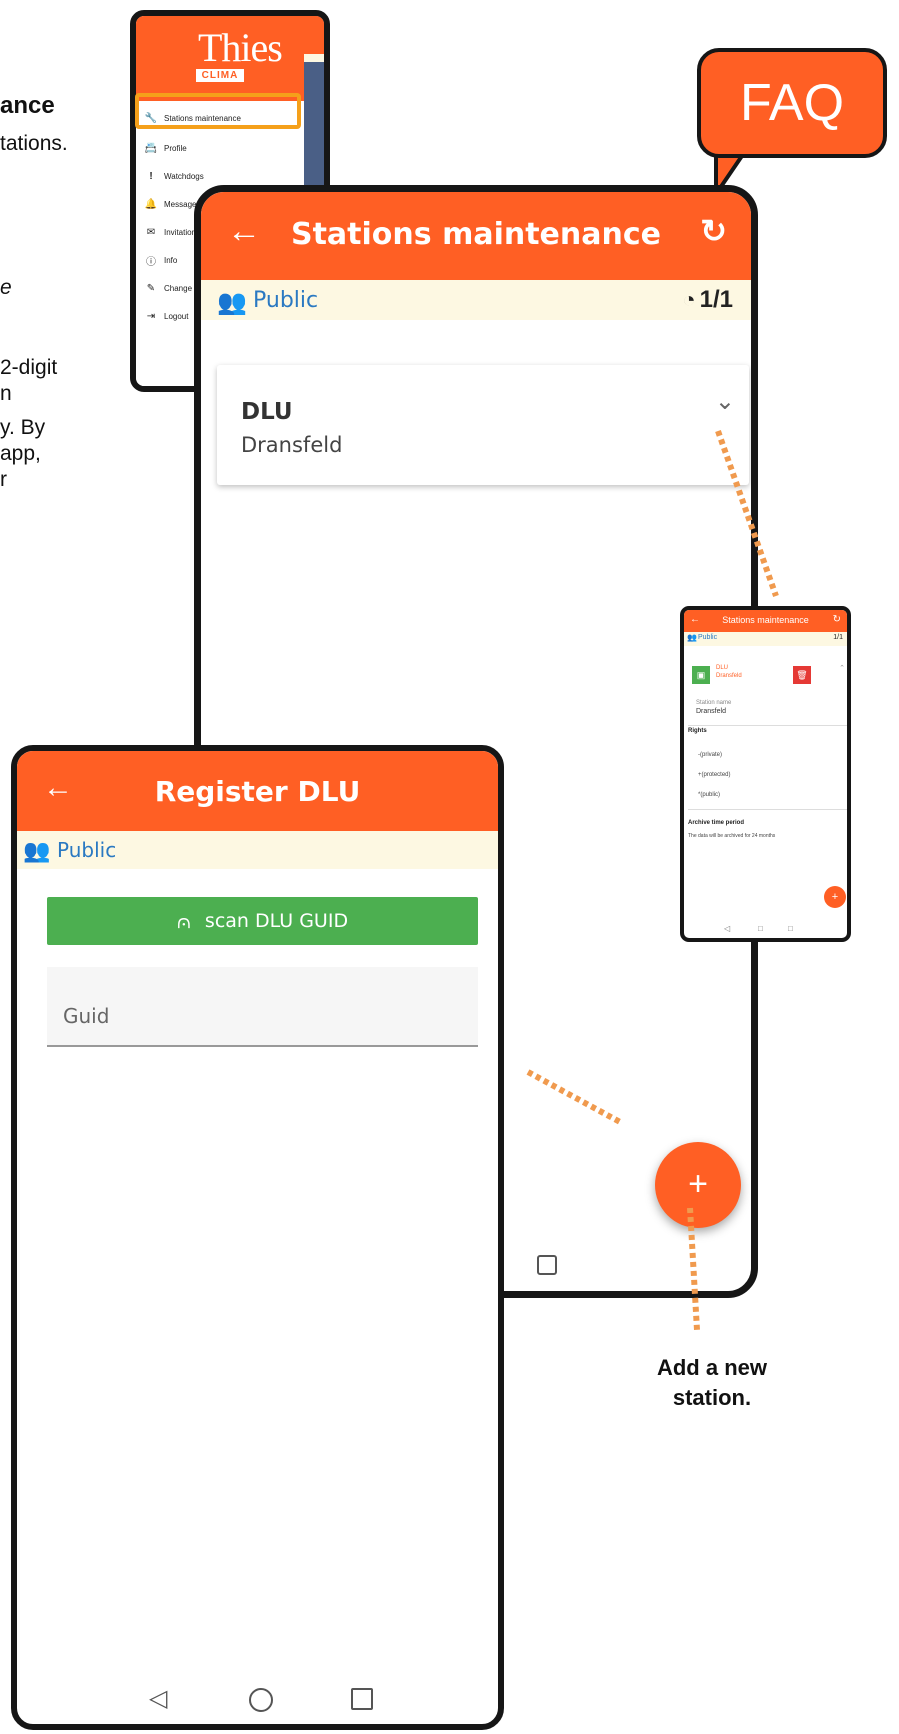 Image resolution: width=899 pixels, height=1734 pixels. What do you see at coordinates (722, 668) in the screenshot?
I see `station-code: DLU` at bounding box center [722, 668].